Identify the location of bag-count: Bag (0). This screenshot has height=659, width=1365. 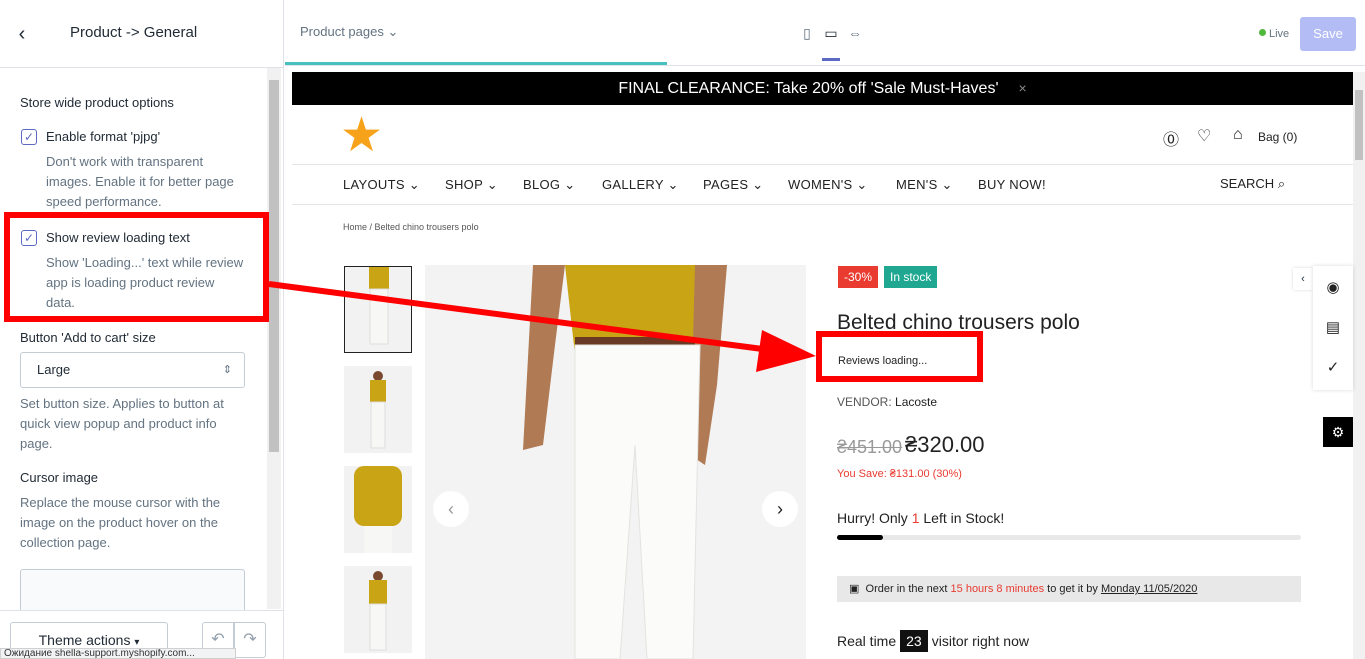
(1277, 137).